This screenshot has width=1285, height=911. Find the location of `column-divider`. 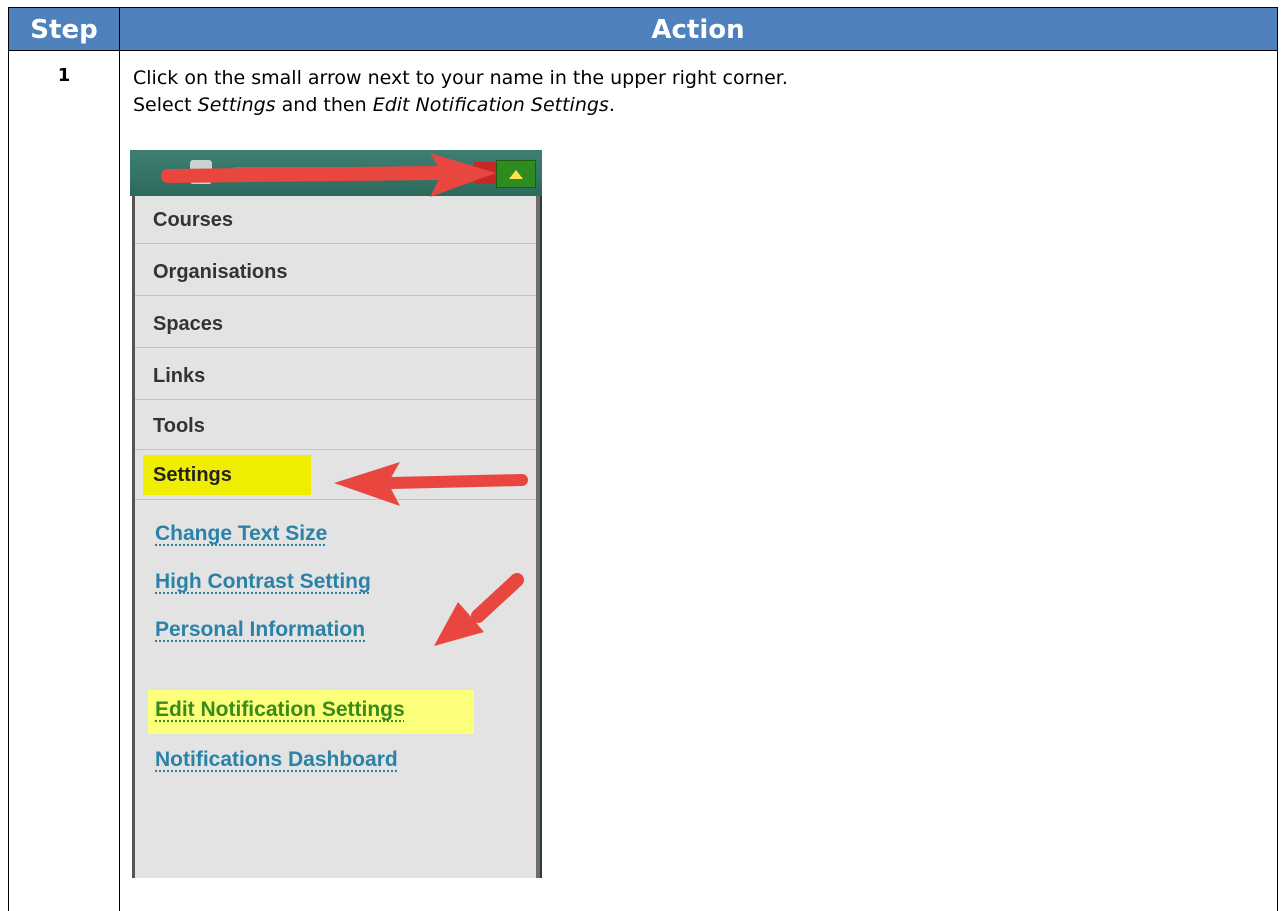

column-divider is located at coordinates (119, 481).